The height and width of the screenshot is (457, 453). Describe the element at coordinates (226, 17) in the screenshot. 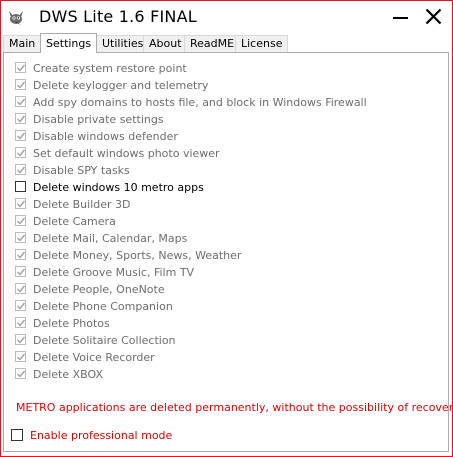

I see `title-bar: DWS Lite 1.6 FINAL` at that location.